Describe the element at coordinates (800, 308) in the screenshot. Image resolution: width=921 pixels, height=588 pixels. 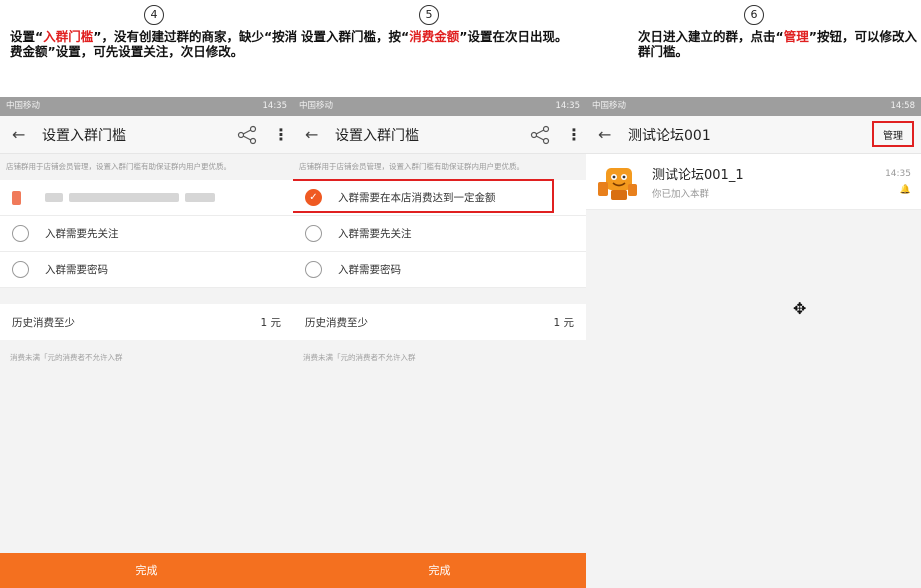
I see `move-cursor-icon: ✥` at that location.